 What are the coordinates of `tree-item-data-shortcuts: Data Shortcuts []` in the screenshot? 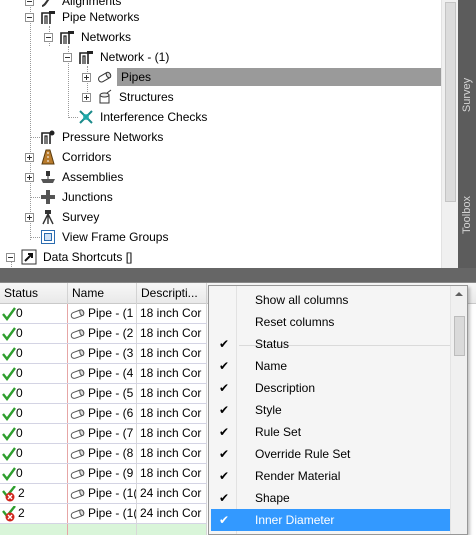 It's located at (70, 257).